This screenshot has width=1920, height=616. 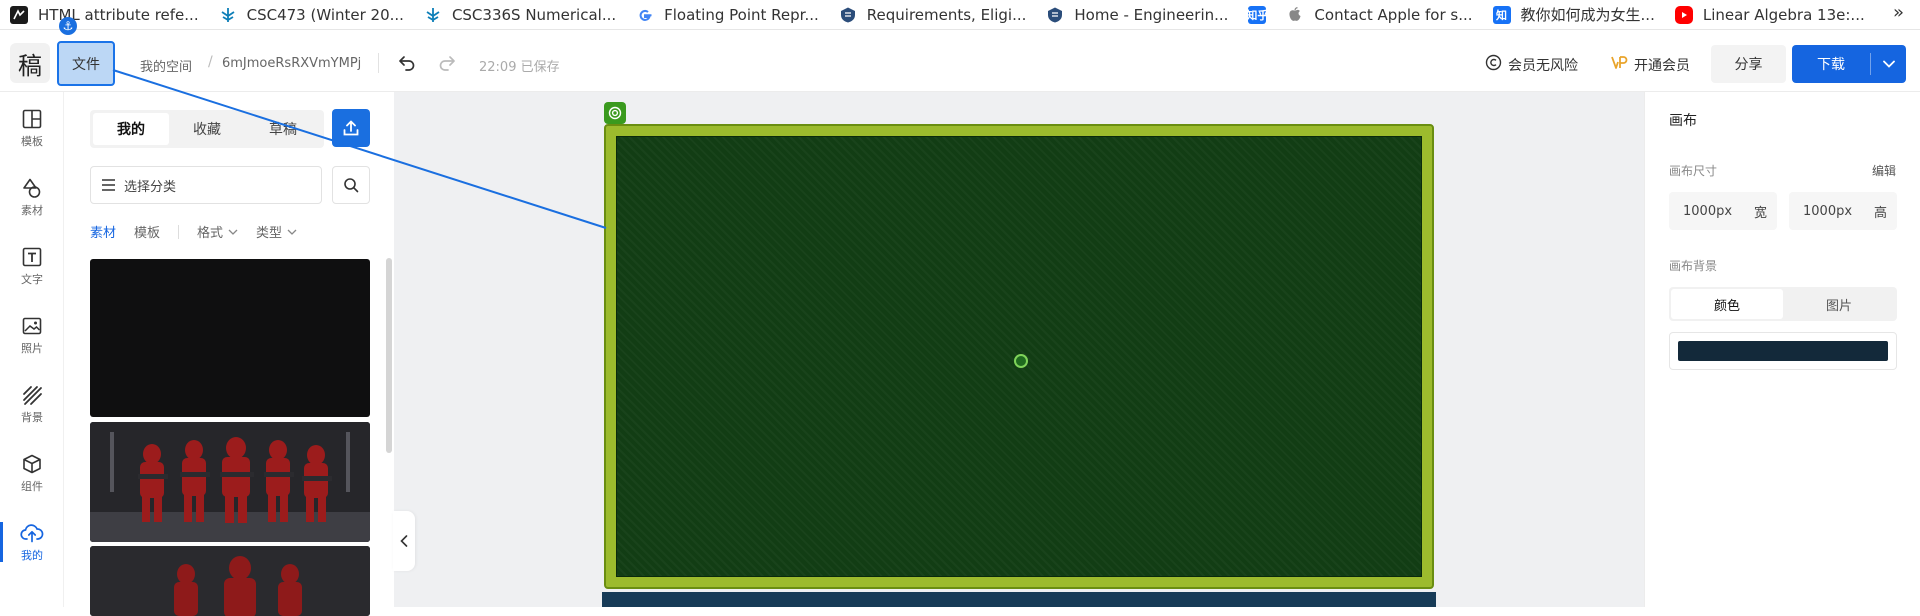 What do you see at coordinates (1662, 65) in the screenshot?
I see `open-member-label: 开通会员` at bounding box center [1662, 65].